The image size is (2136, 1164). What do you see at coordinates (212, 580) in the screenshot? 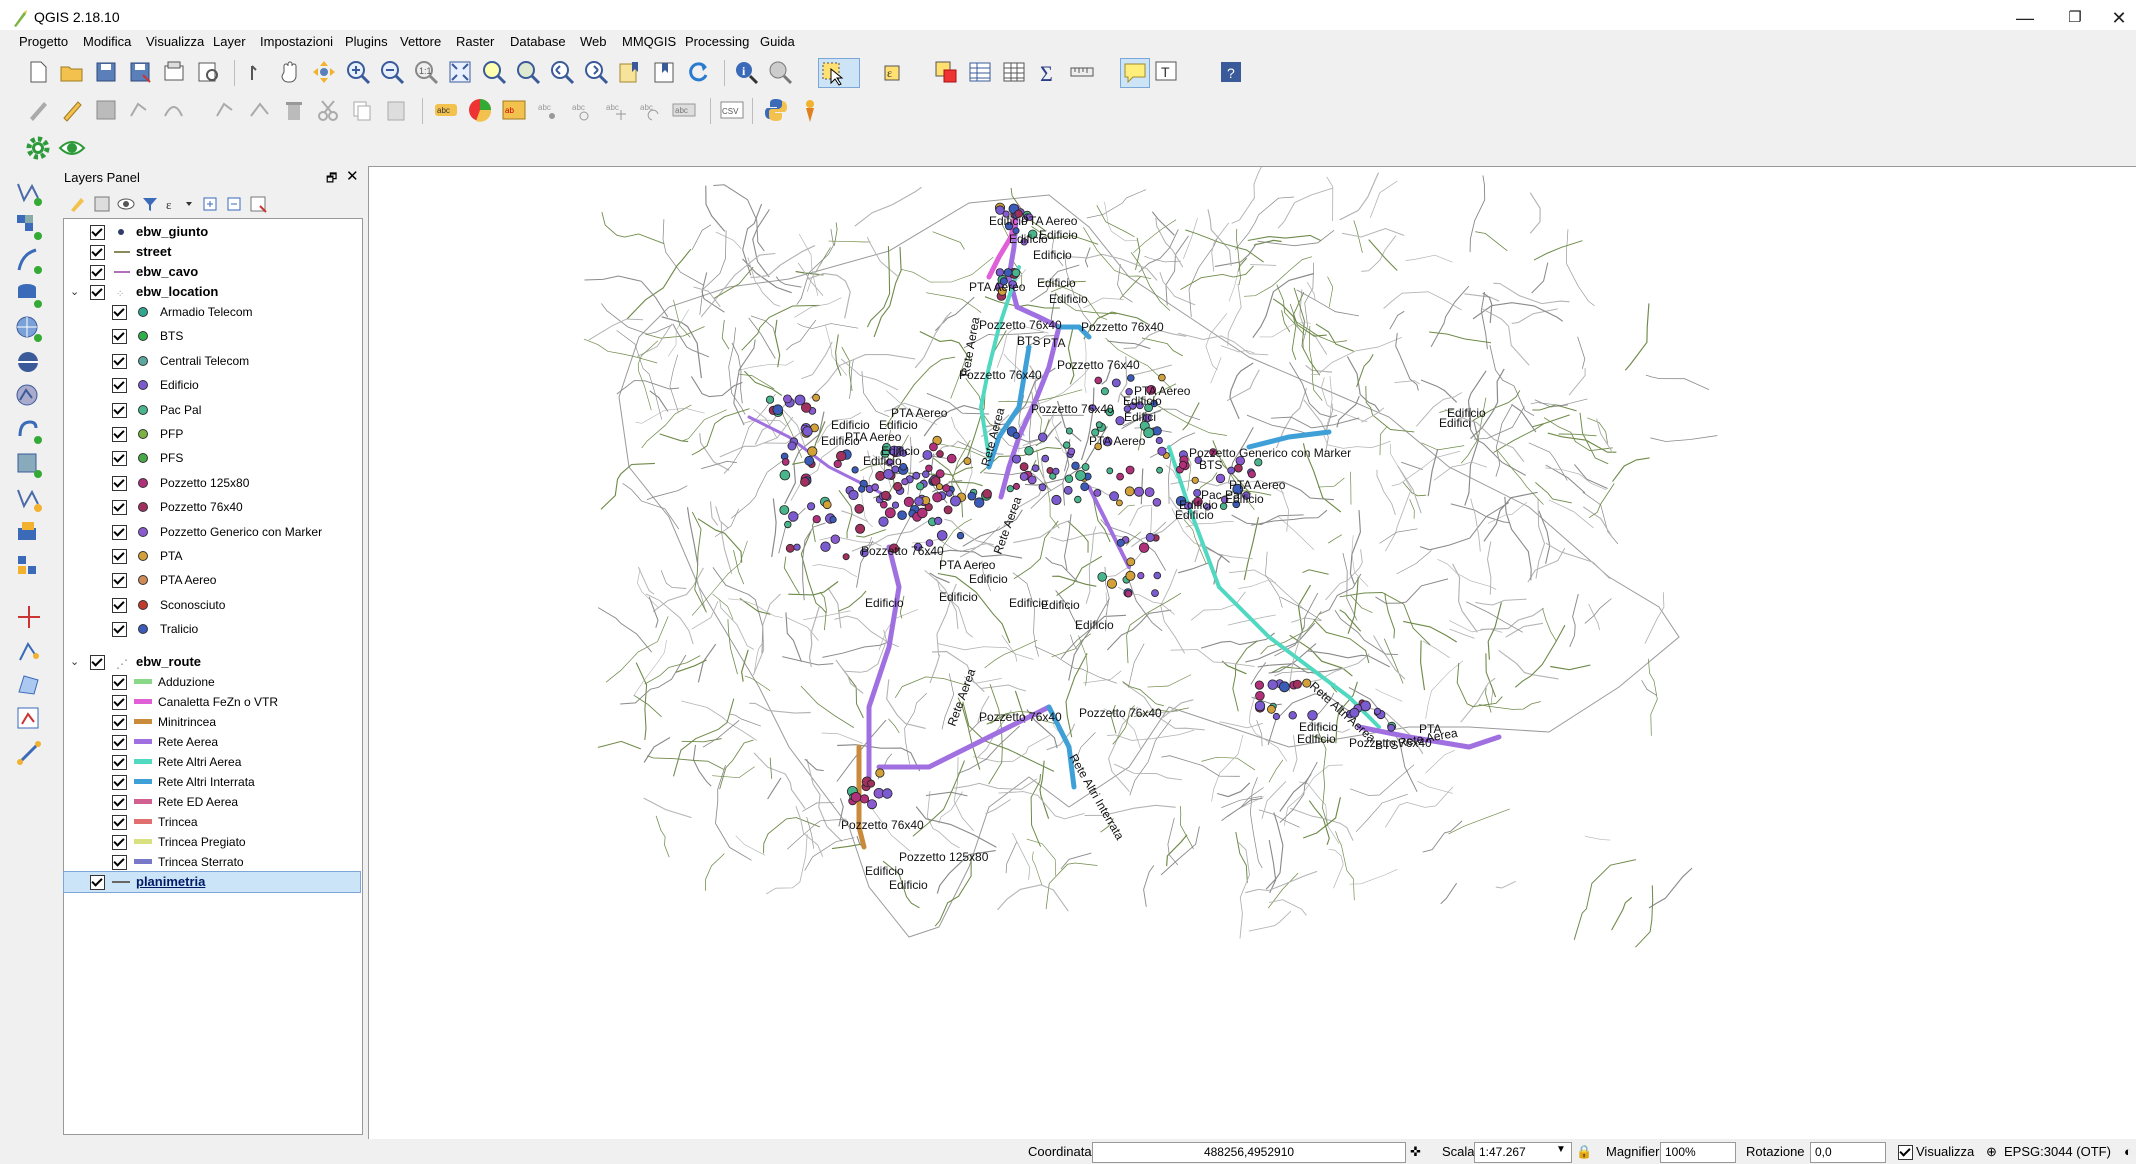
I see `legend-category-pta-aereo: PTA Aereo` at bounding box center [212, 580].